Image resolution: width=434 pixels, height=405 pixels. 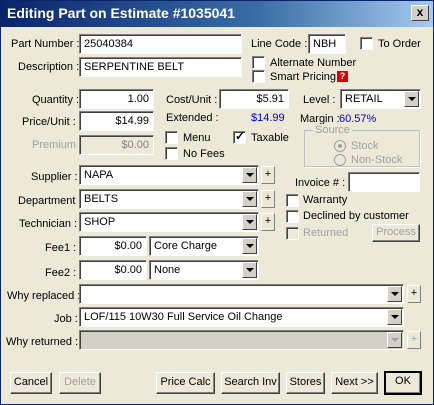 I want to click on add-why-returned-button: +, so click(x=414, y=340).